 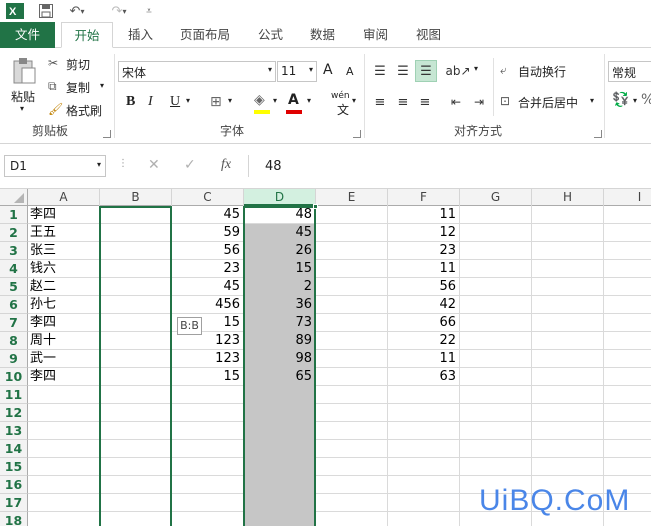 What do you see at coordinates (14, 485) in the screenshot?
I see `row-header: 16` at bounding box center [14, 485].